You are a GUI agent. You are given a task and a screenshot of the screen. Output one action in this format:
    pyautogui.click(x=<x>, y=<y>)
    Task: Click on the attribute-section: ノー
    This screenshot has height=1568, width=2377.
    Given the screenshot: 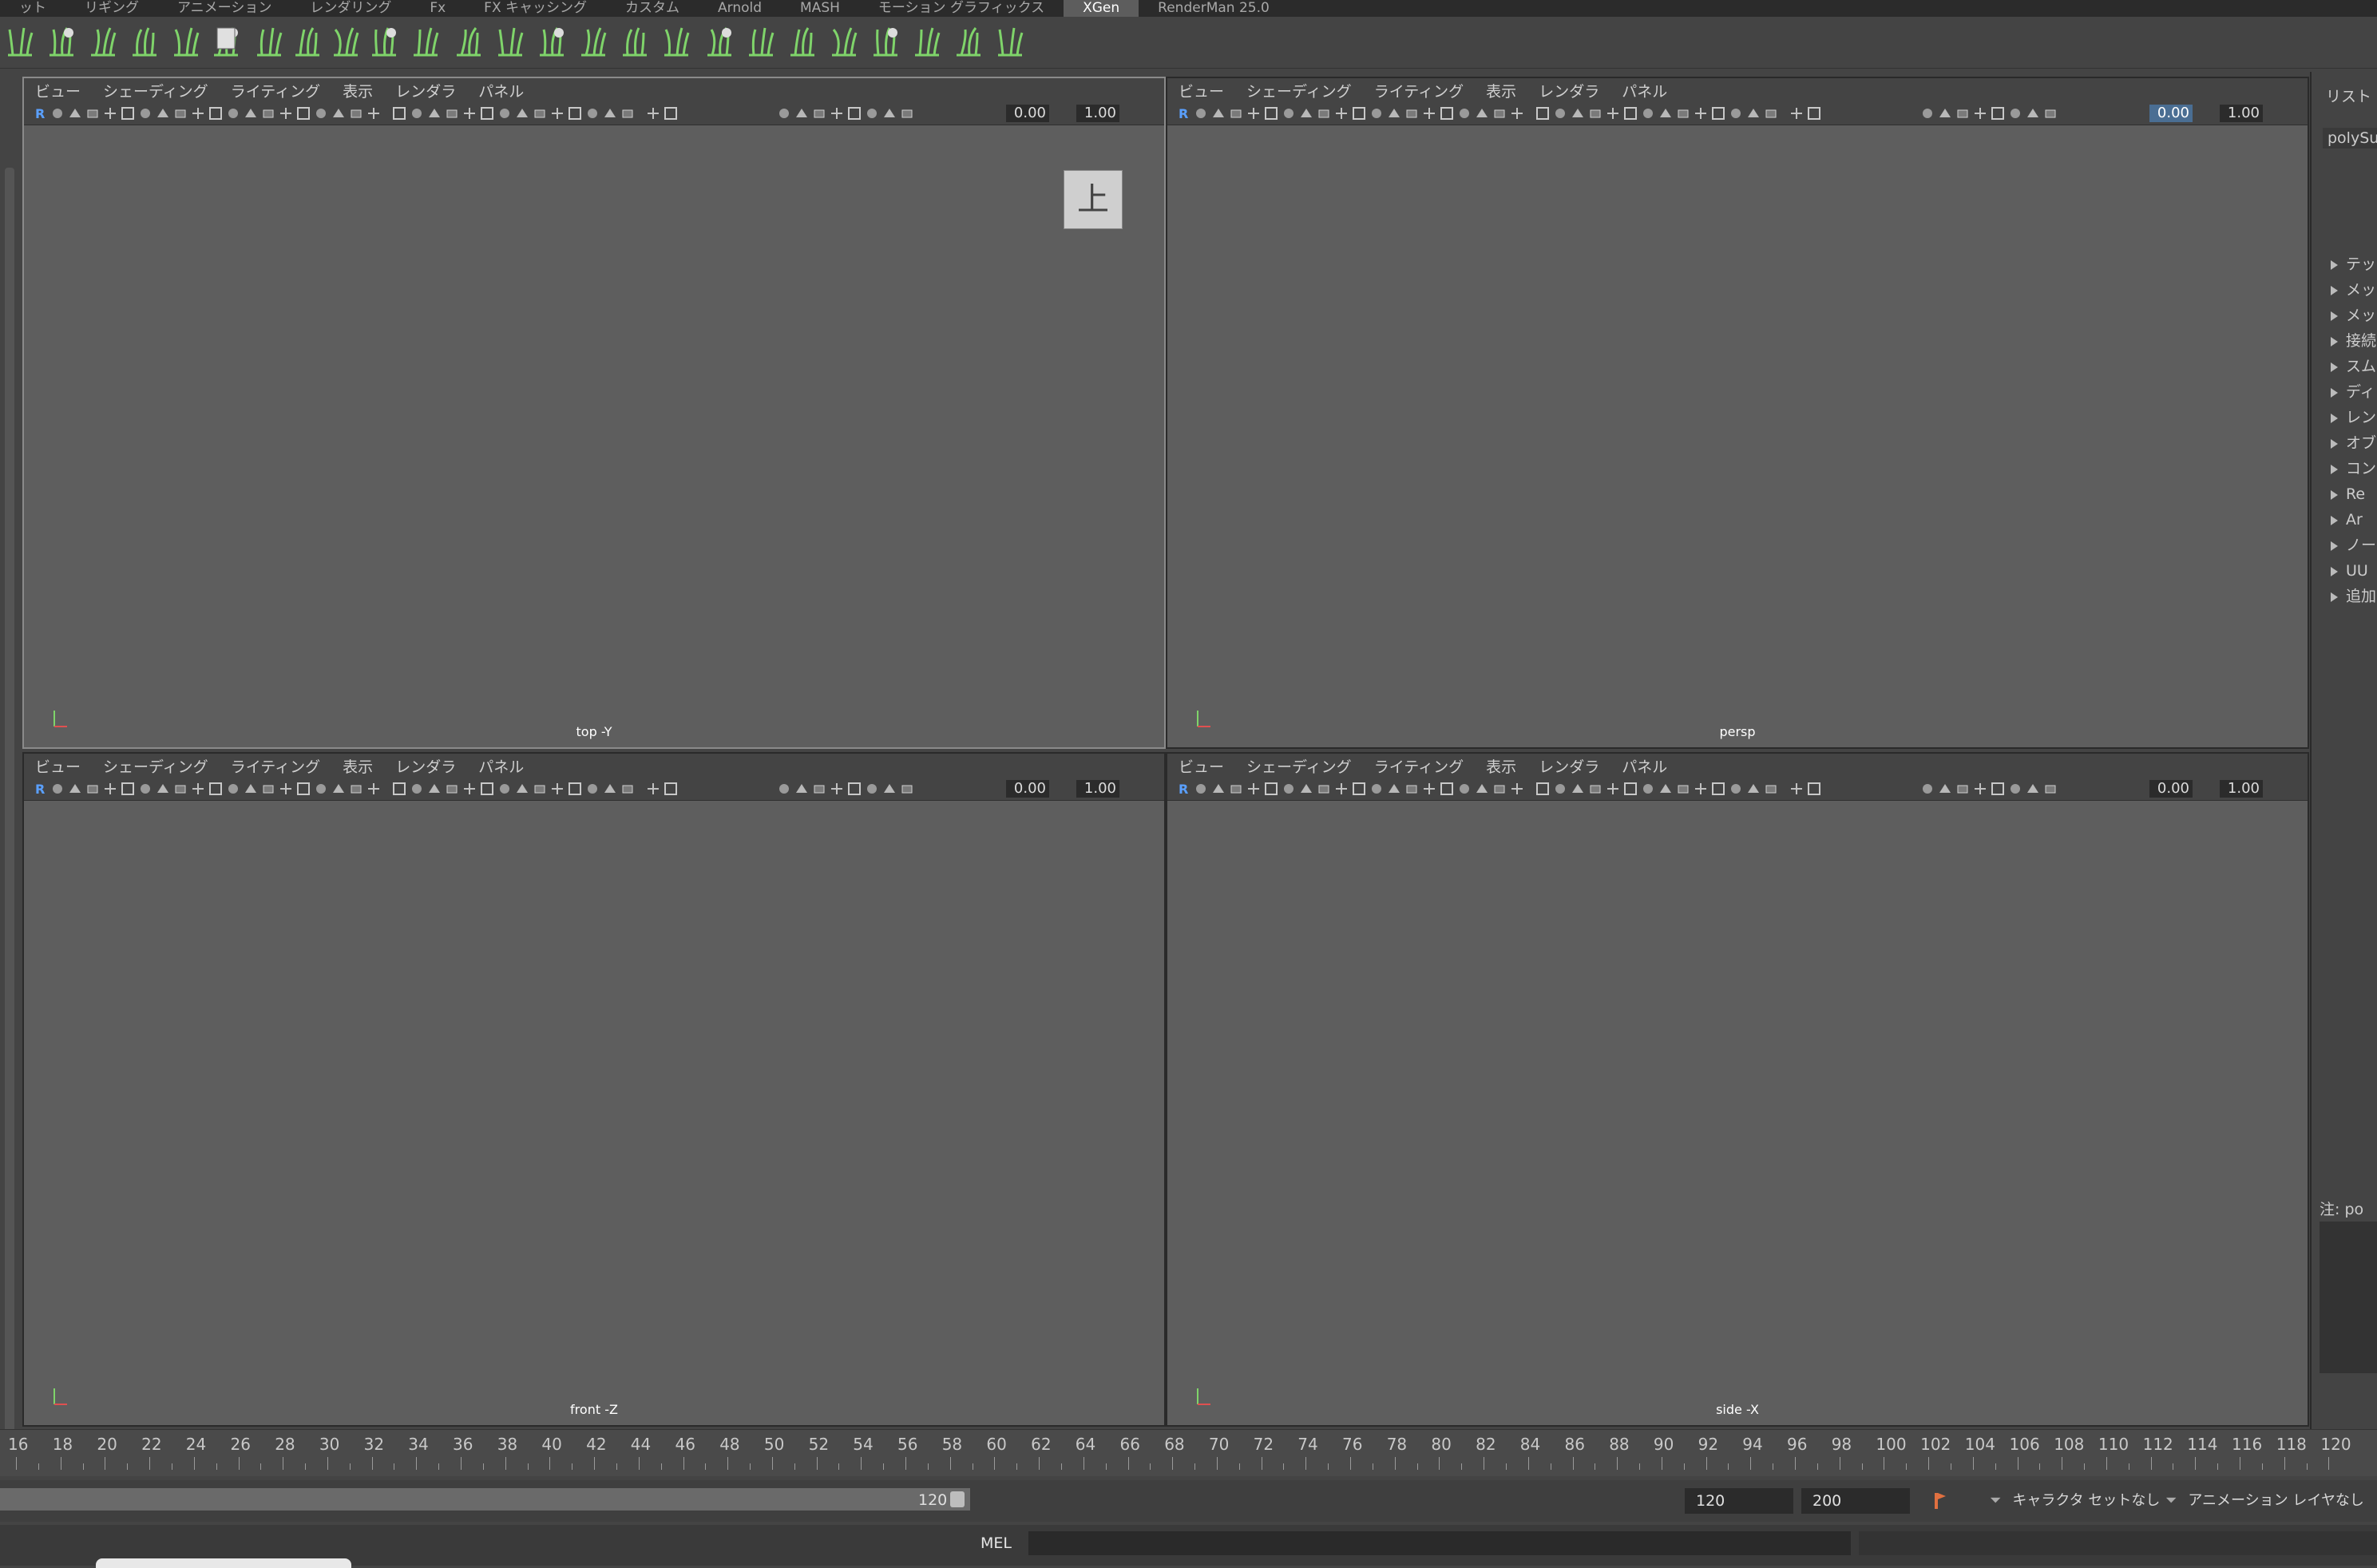 What is the action you would take?
    pyautogui.click(x=2354, y=545)
    